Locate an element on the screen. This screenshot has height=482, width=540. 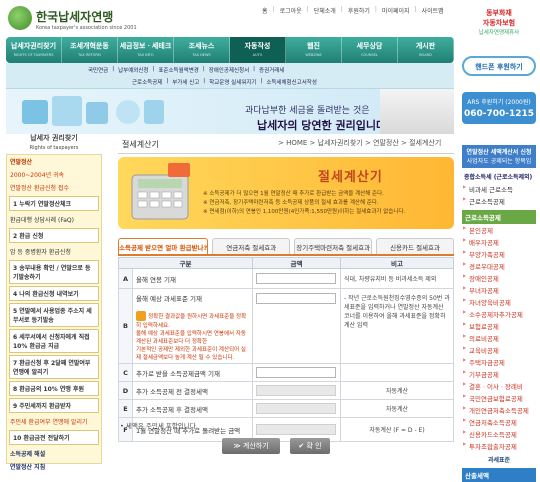
breadcrumb: > HOME > 납세자권리찾기 > 연말정산 > 절세계산기 is located at coordinates (360, 143).